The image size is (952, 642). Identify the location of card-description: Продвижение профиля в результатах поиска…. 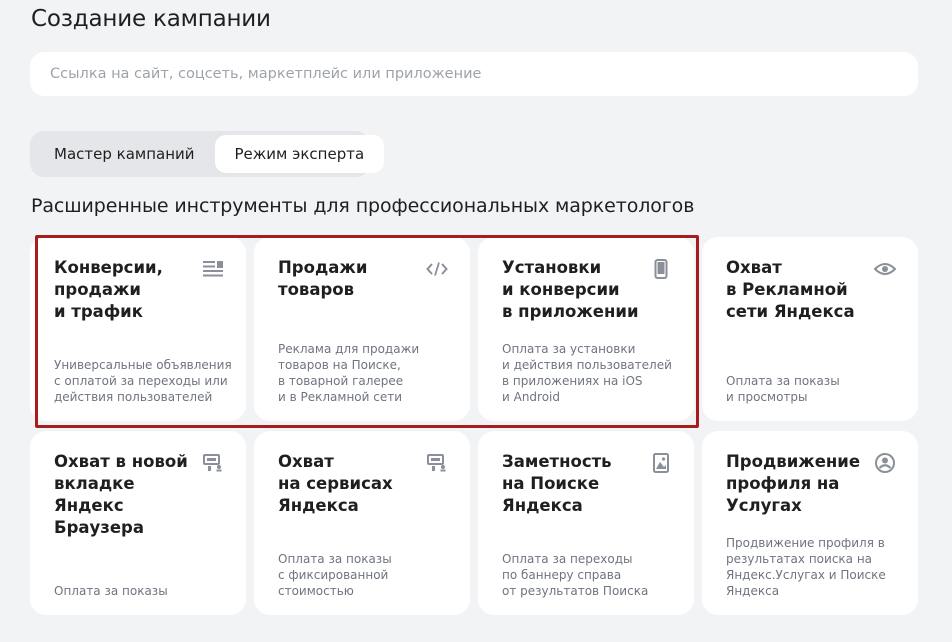
(806, 567).